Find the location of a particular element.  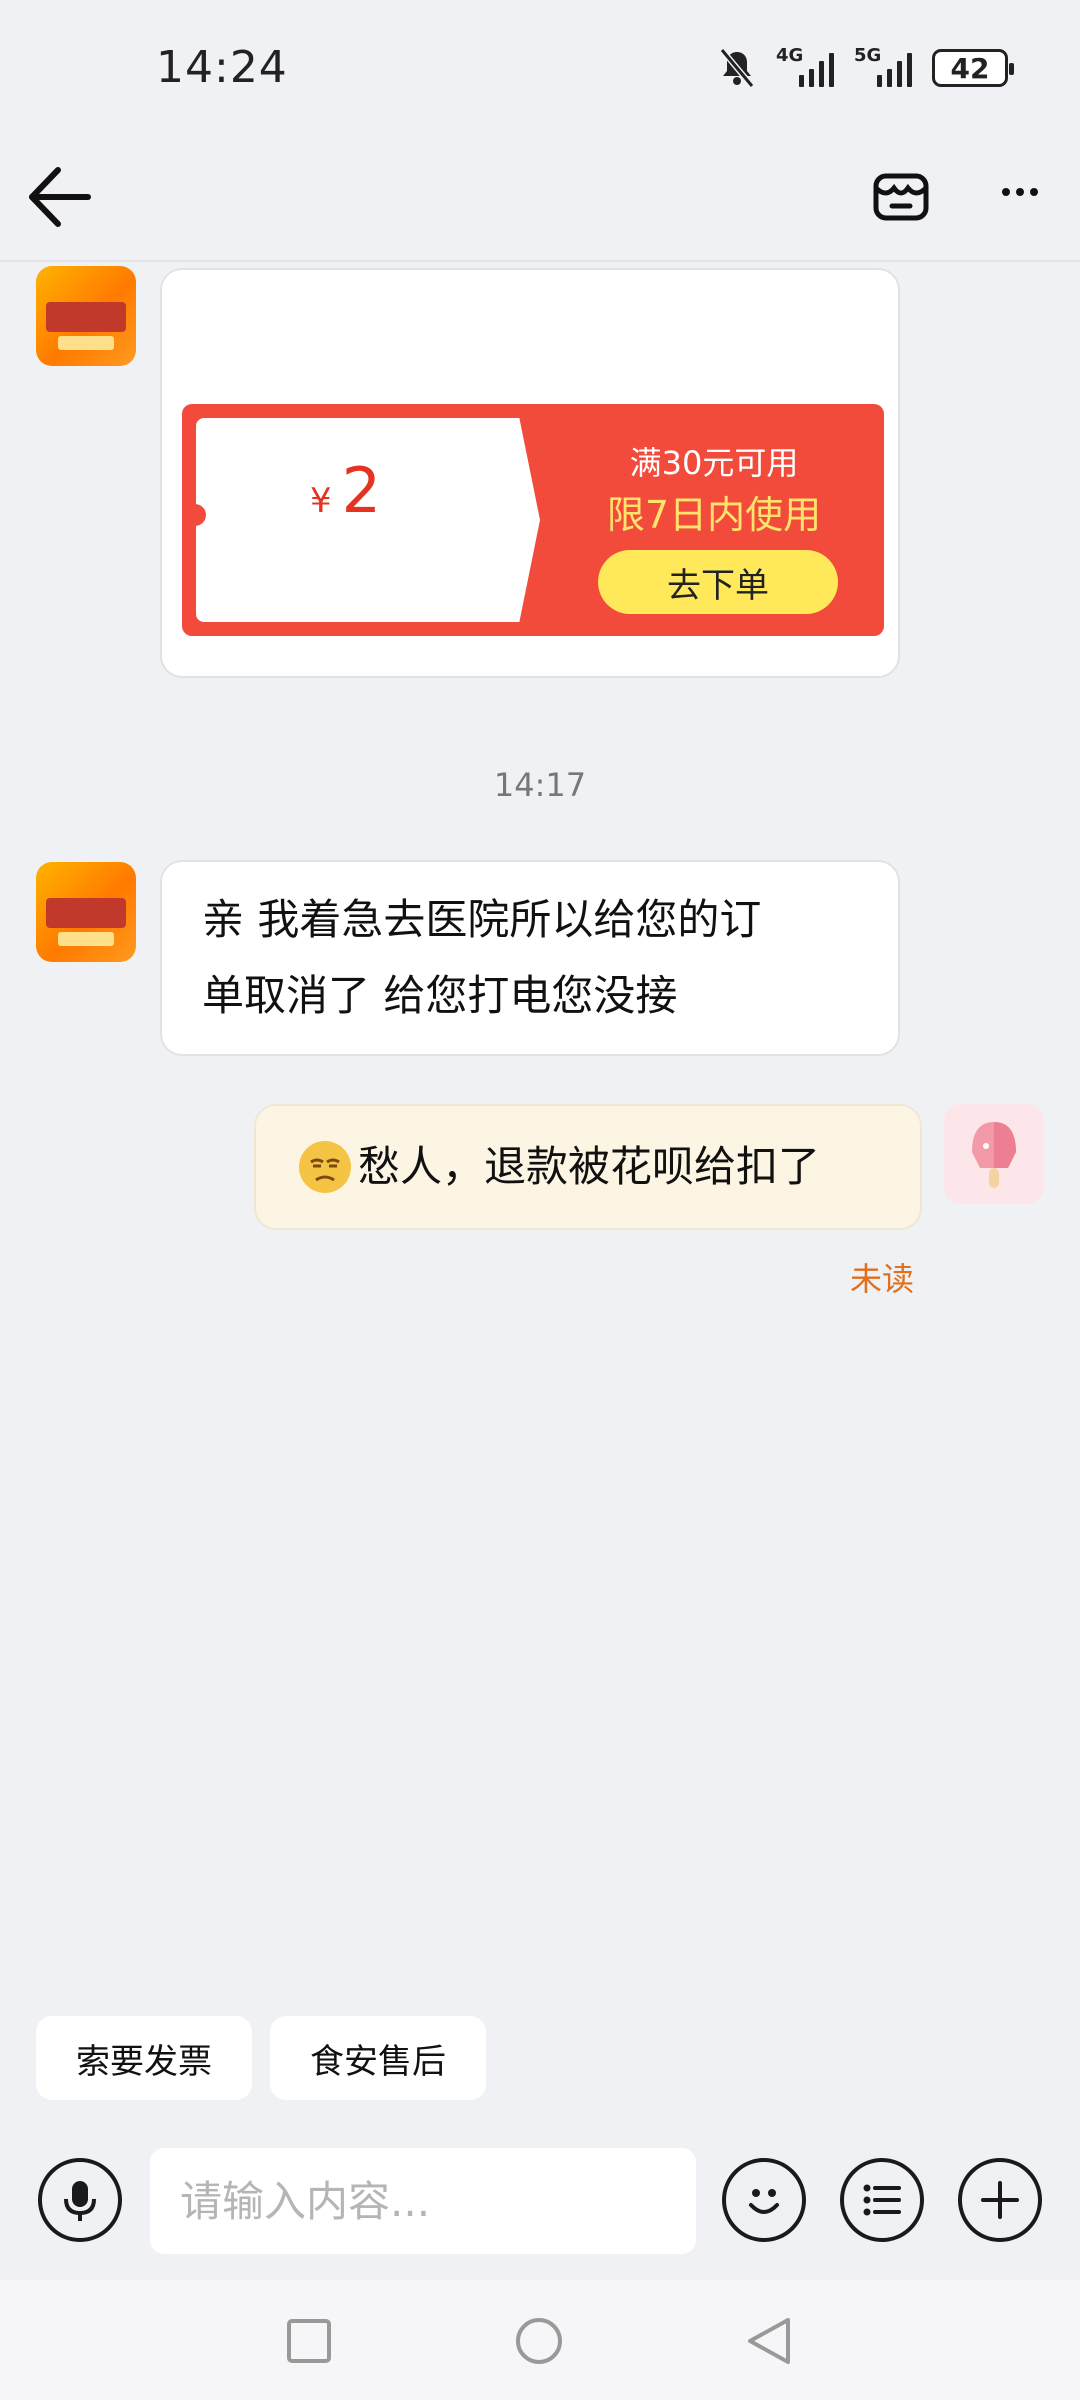

quick-reply-invoice-button: 索要发票 is located at coordinates (144, 2058).